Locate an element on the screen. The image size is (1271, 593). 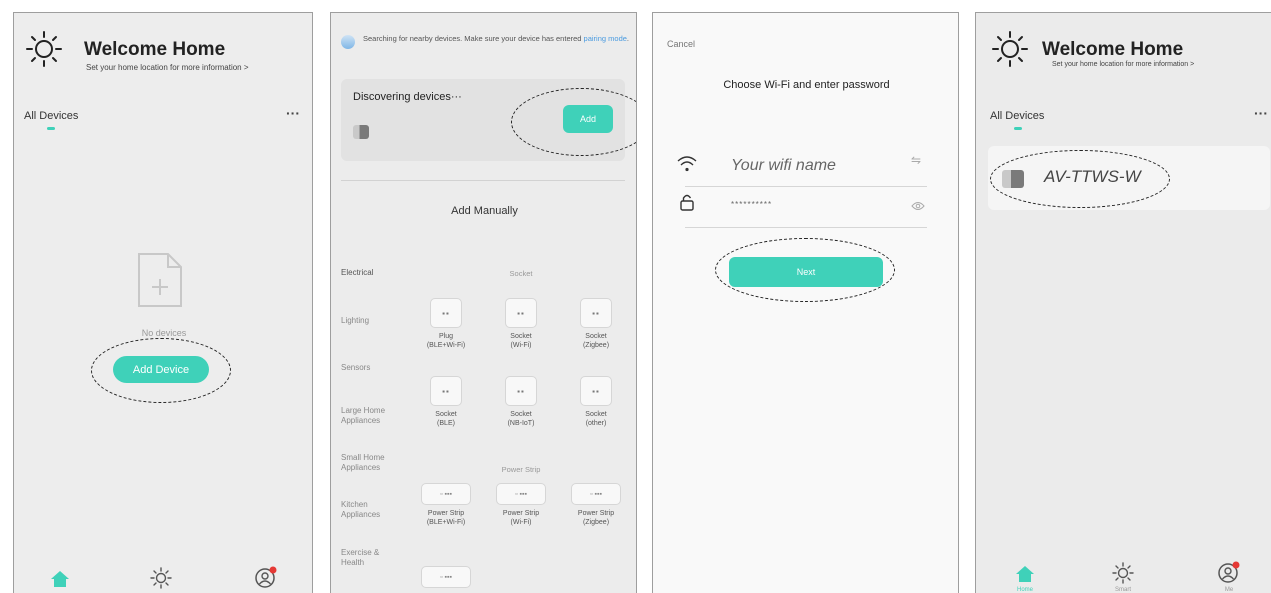
wifi-icon is located at coordinates (687, 164).